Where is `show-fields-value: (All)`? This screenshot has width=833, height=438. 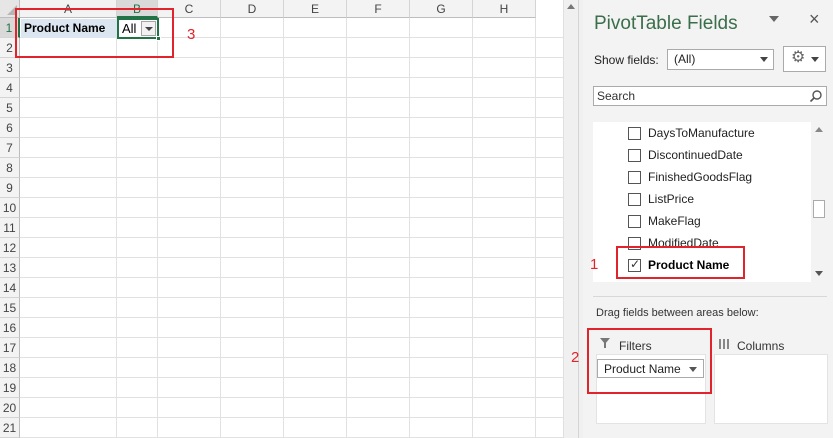 show-fields-value: (All) is located at coordinates (685, 59).